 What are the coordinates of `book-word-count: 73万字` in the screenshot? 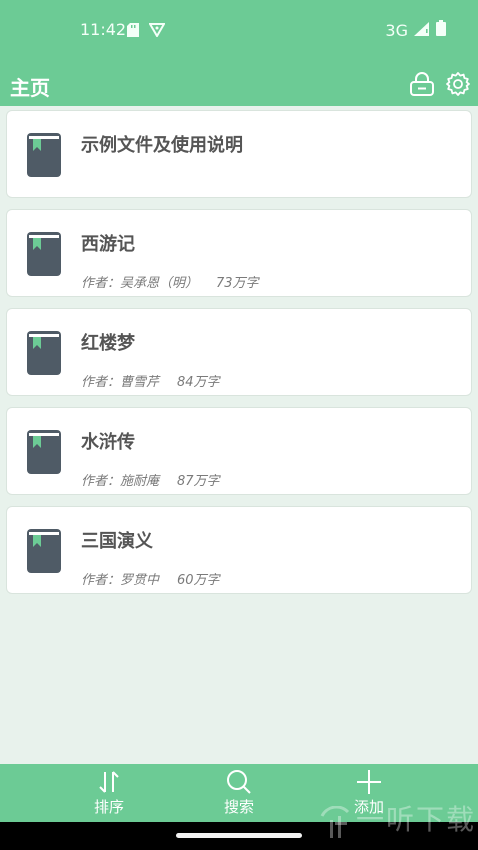 It's located at (237, 283).